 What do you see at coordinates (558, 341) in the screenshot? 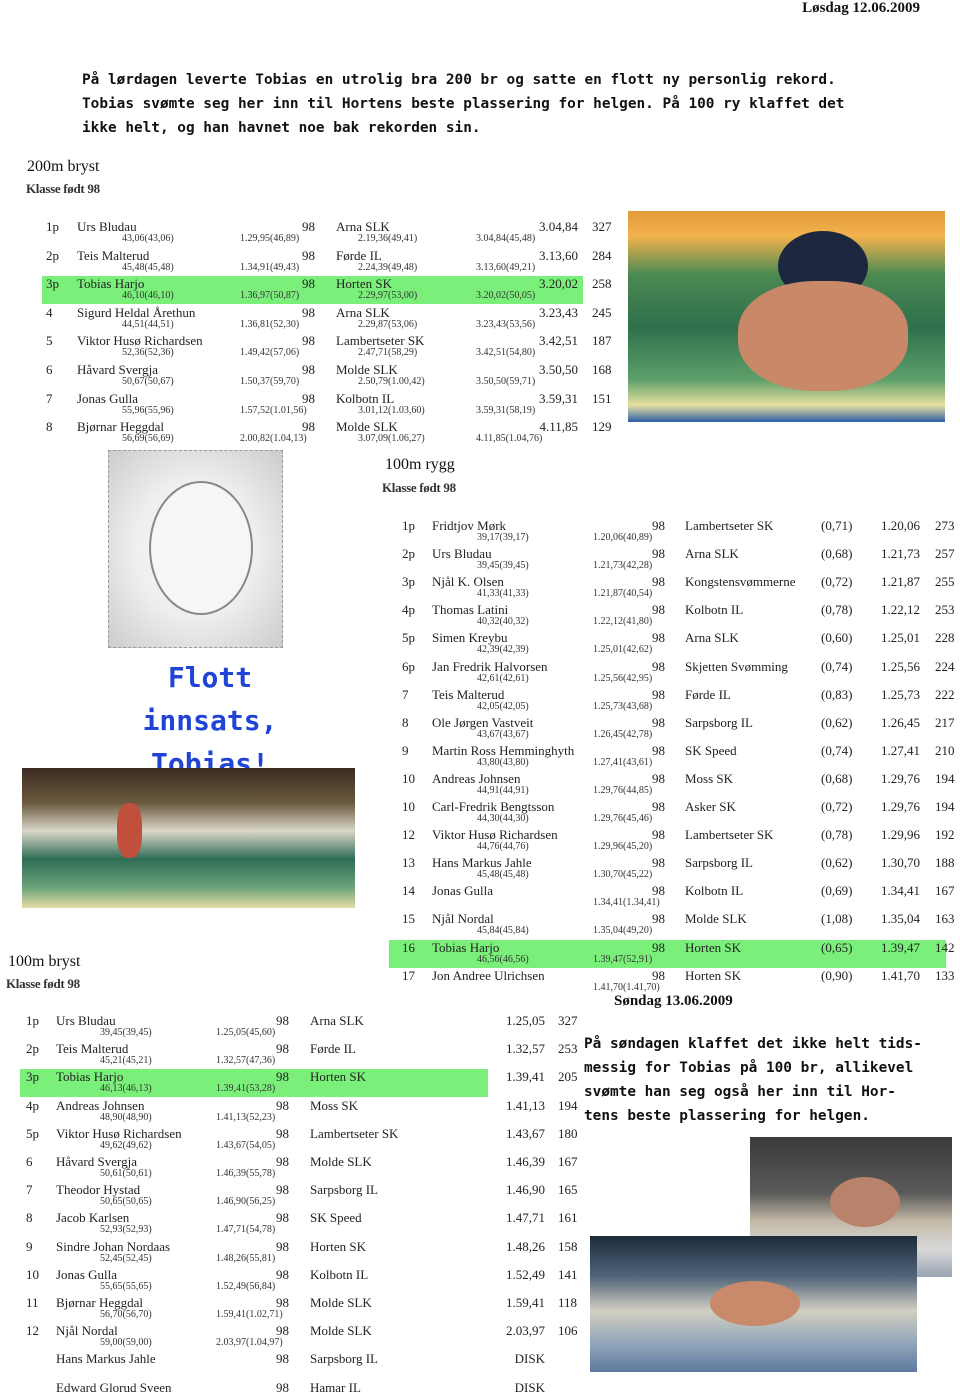
I see `final-time: 3.42,51` at bounding box center [558, 341].